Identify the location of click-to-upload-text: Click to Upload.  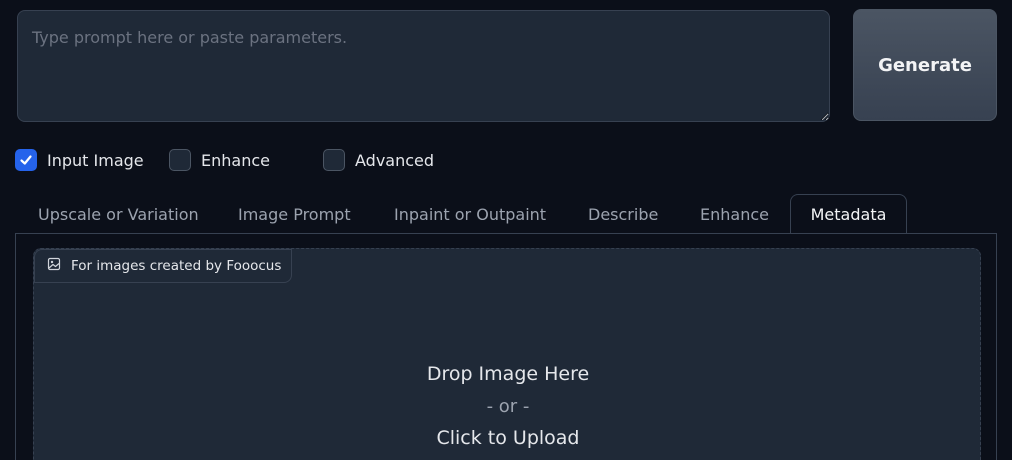
(508, 438).